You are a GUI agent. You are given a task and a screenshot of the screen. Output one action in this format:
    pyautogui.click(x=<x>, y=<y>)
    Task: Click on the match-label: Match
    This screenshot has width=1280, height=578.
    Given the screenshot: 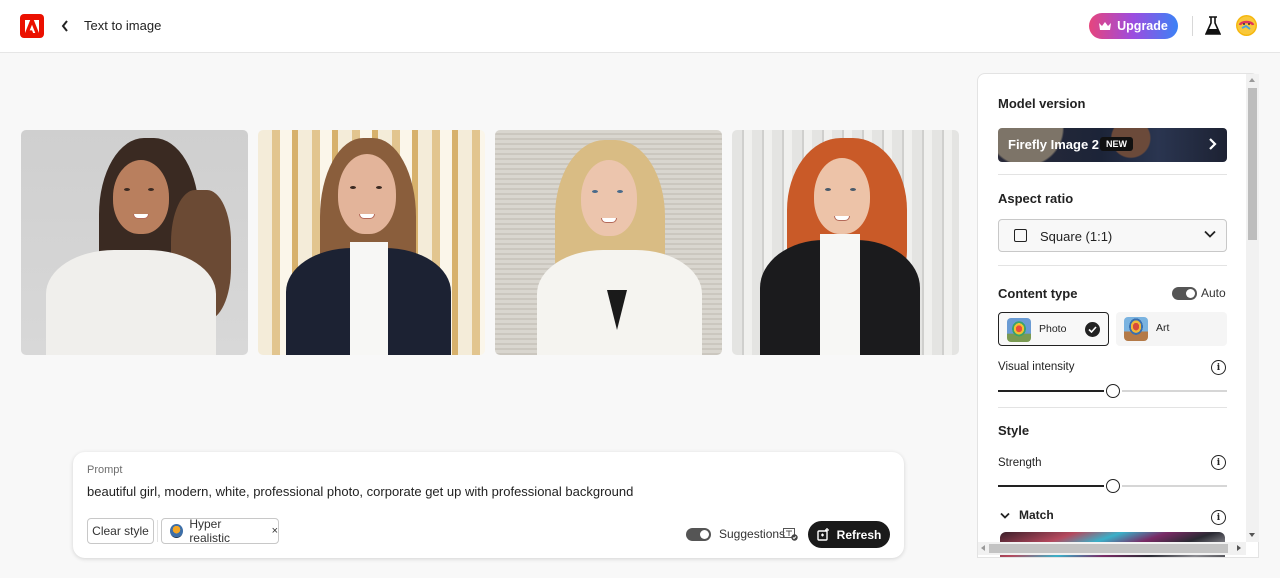 What is the action you would take?
    pyautogui.click(x=1036, y=515)
    